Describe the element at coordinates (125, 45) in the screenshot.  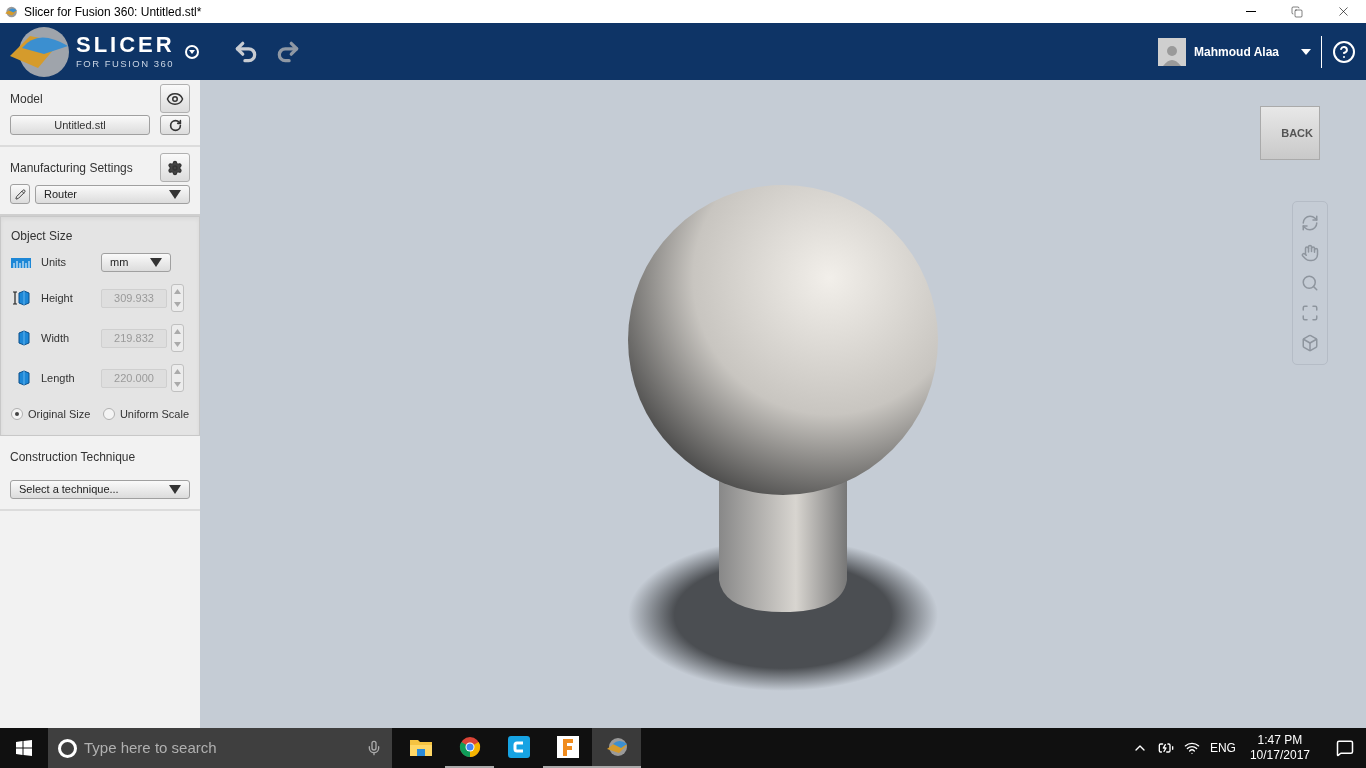
I see `logo-title: SLICER` at that location.